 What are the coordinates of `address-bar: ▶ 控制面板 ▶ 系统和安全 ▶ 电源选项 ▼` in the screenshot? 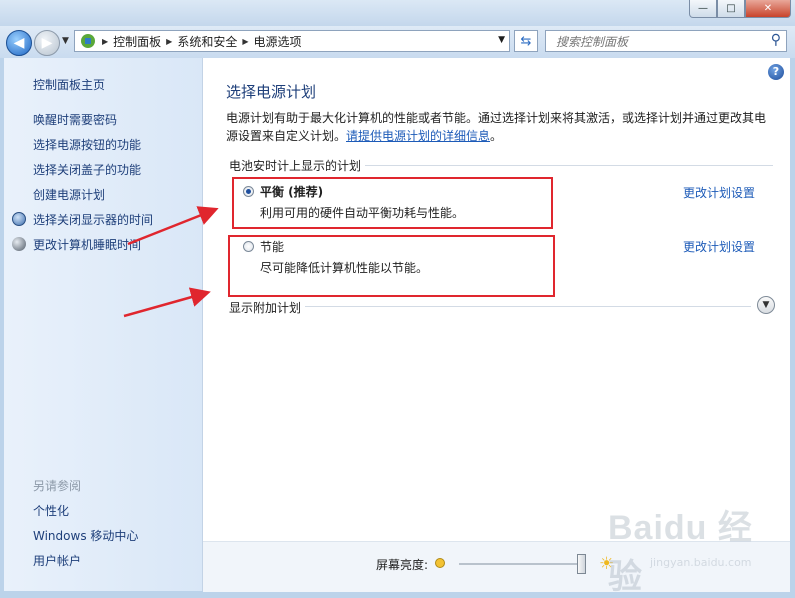 It's located at (292, 41).